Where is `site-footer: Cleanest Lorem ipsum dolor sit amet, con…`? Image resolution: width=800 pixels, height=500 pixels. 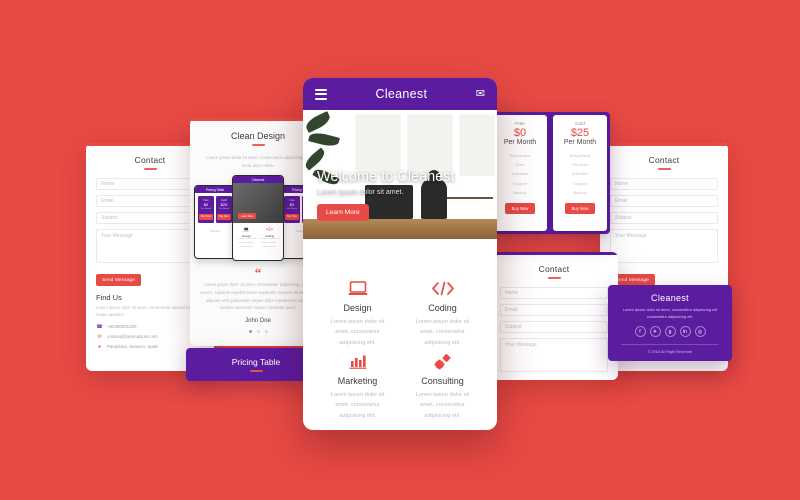
site-footer: Cleanest Lorem ipsum dolor sit amet, con… is located at coordinates (670, 323).